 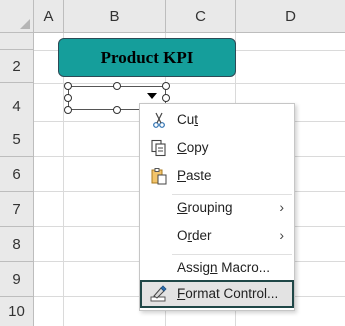 What do you see at coordinates (17, 209) in the screenshot?
I see `row-header-7: 7` at bounding box center [17, 209].